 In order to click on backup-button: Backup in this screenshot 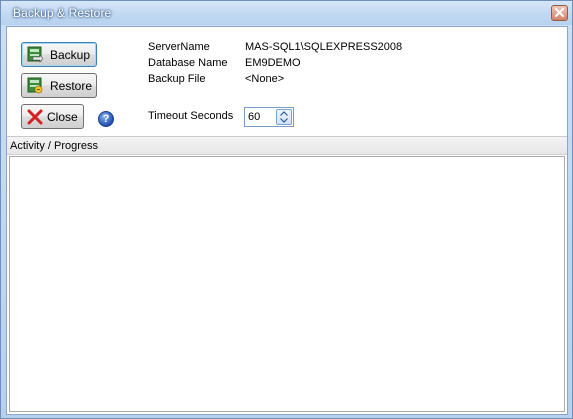, I will do `click(59, 54)`.